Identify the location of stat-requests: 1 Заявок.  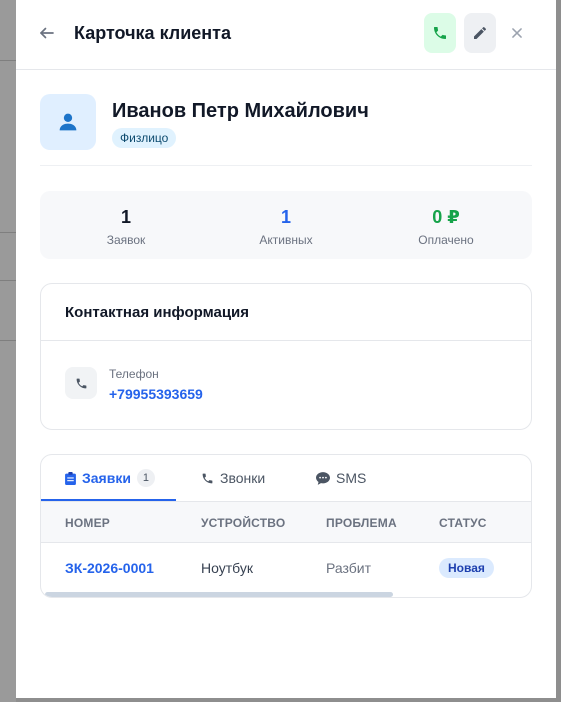
(126, 226).